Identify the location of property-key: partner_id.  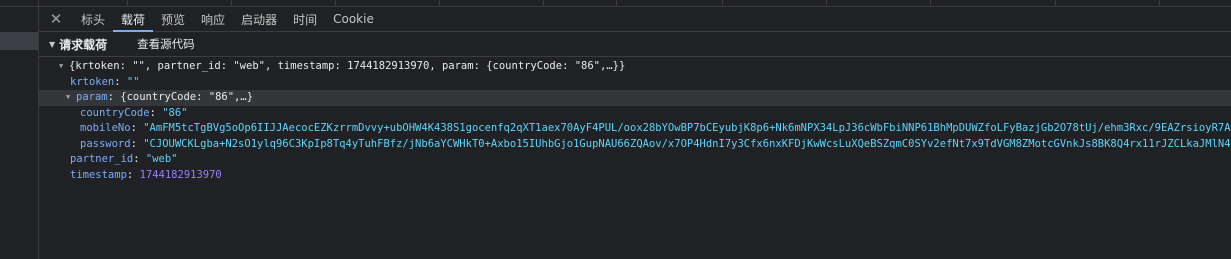
(102, 159).